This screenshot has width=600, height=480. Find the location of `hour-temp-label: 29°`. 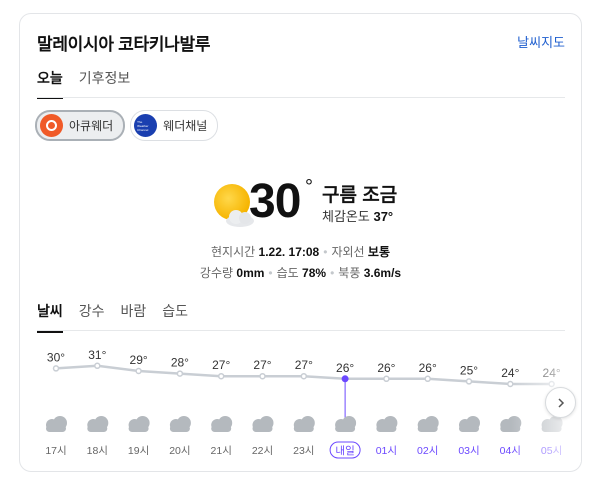

hour-temp-label: 29° is located at coordinates (139, 360).